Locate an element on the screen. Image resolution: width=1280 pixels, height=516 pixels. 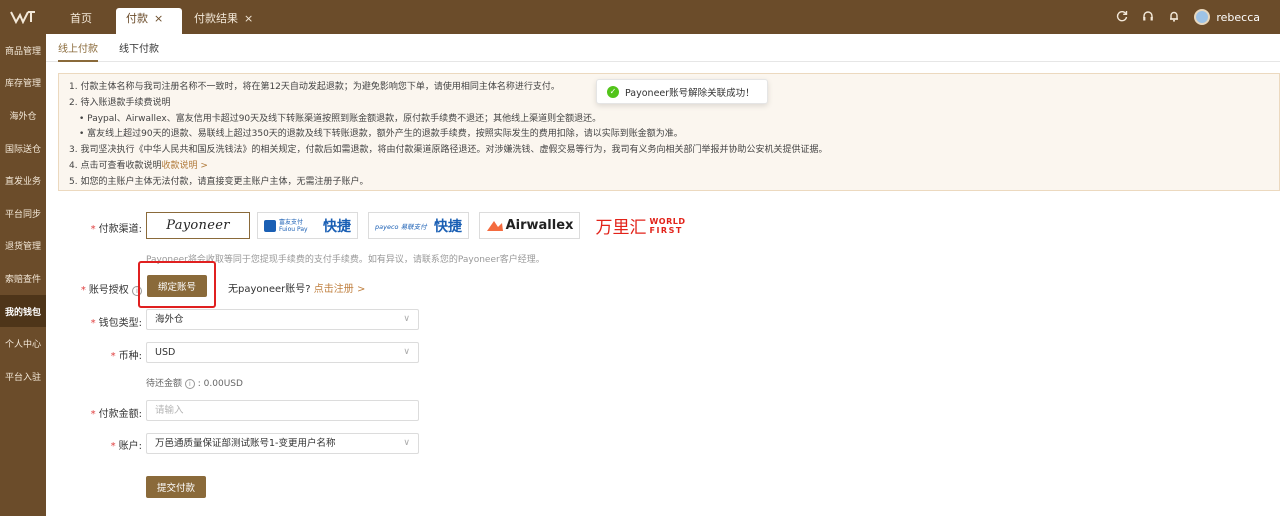
sidebar-item-label: 退货管理 is located at coordinates (22, 247).